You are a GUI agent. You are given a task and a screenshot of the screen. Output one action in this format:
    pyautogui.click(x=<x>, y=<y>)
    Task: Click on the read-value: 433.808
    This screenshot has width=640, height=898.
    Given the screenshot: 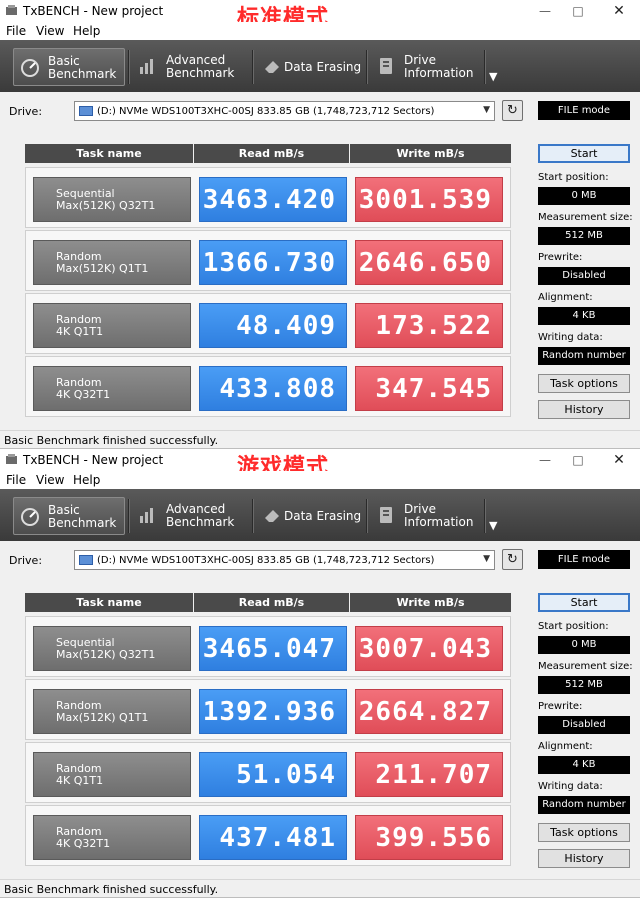 What is the action you would take?
    pyautogui.click(x=273, y=388)
    